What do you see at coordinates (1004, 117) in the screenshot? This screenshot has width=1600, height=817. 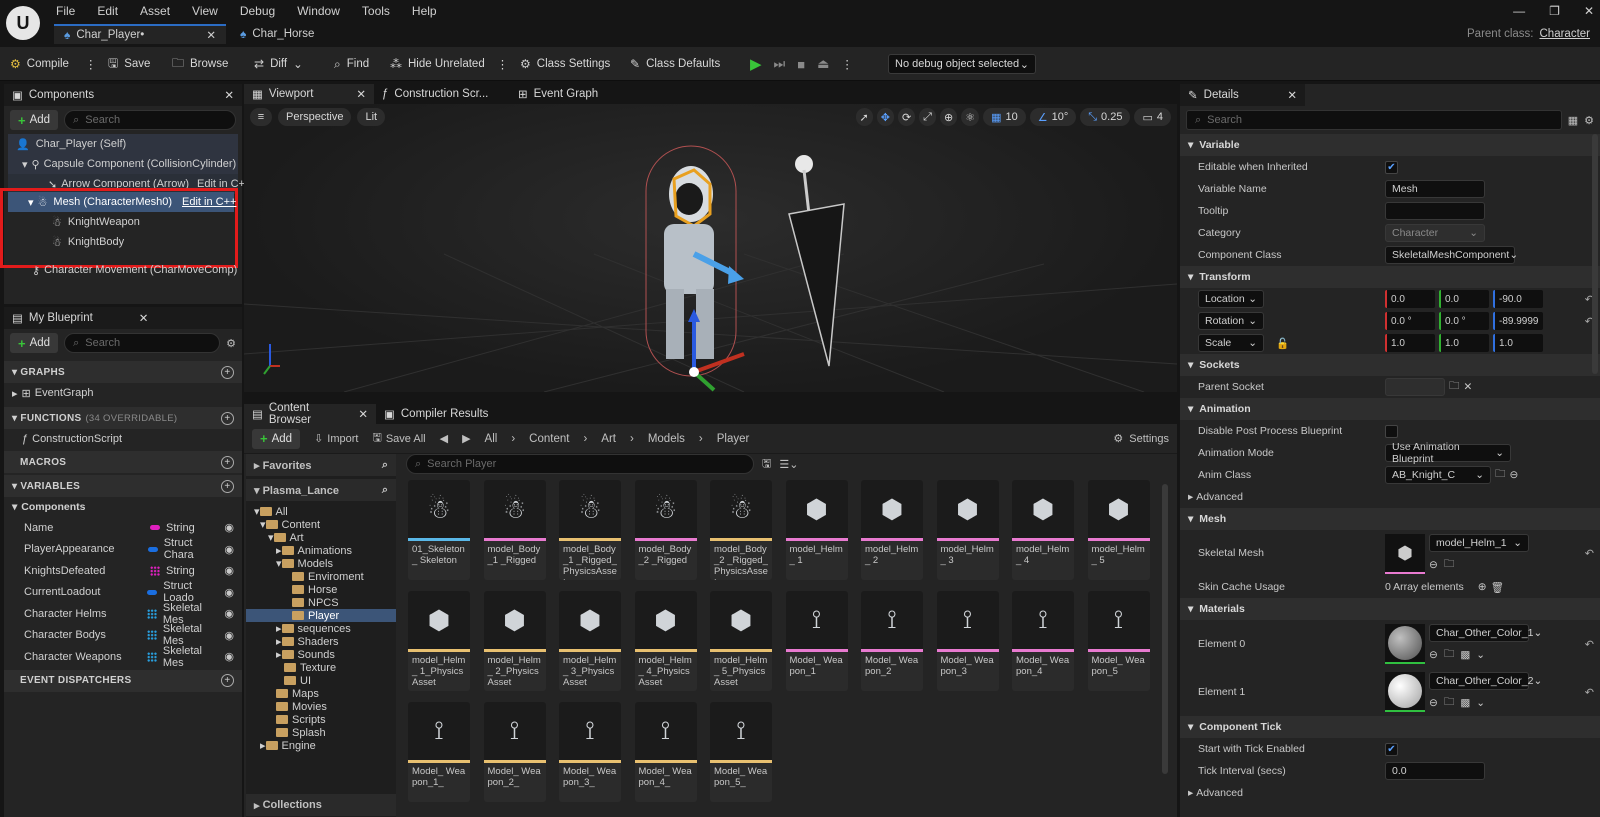 I see `grid-snap-button: ▦ 10` at bounding box center [1004, 117].